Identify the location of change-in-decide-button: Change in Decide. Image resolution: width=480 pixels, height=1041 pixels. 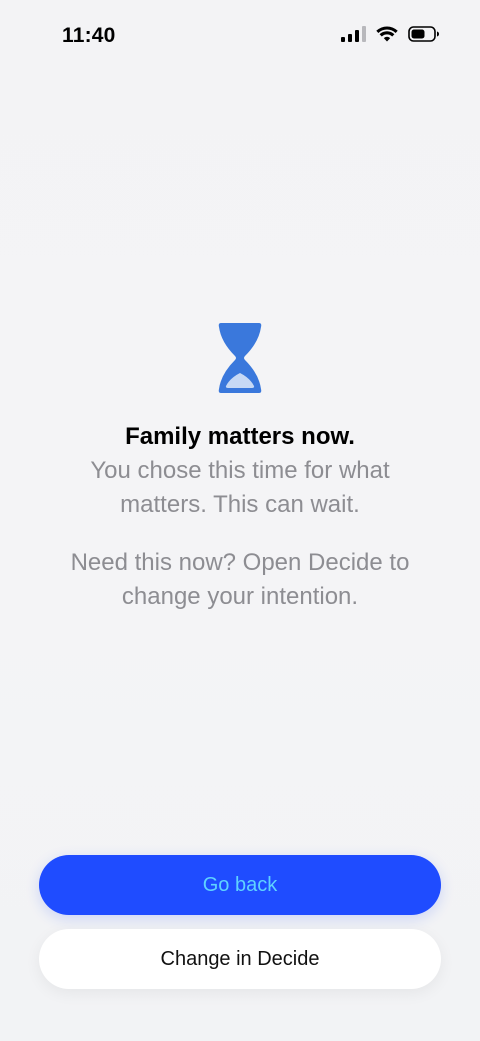
(240, 959).